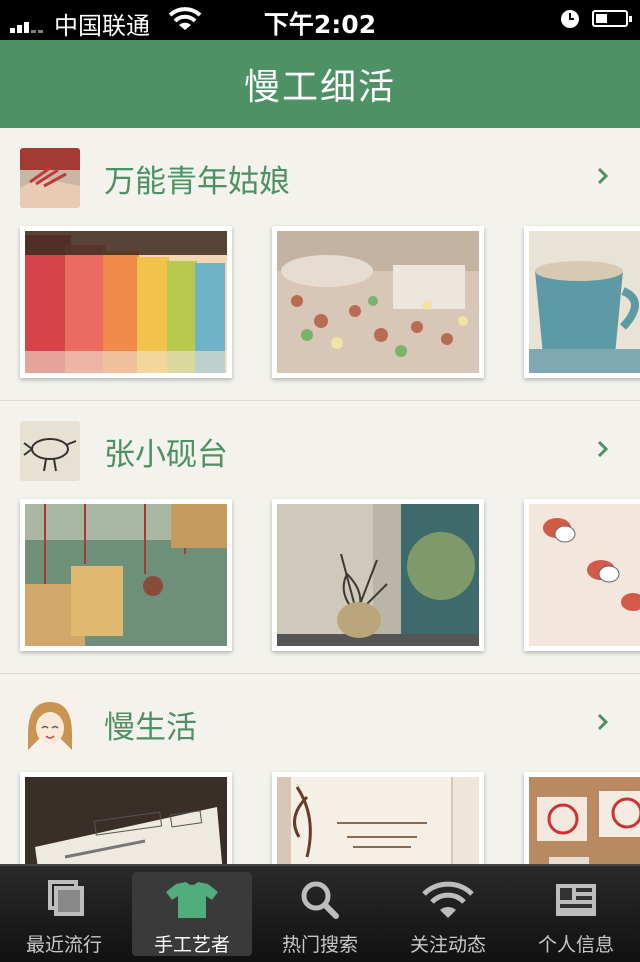 This screenshot has height=962, width=640. I want to click on artisan-name: 慢生活, so click(150, 728).